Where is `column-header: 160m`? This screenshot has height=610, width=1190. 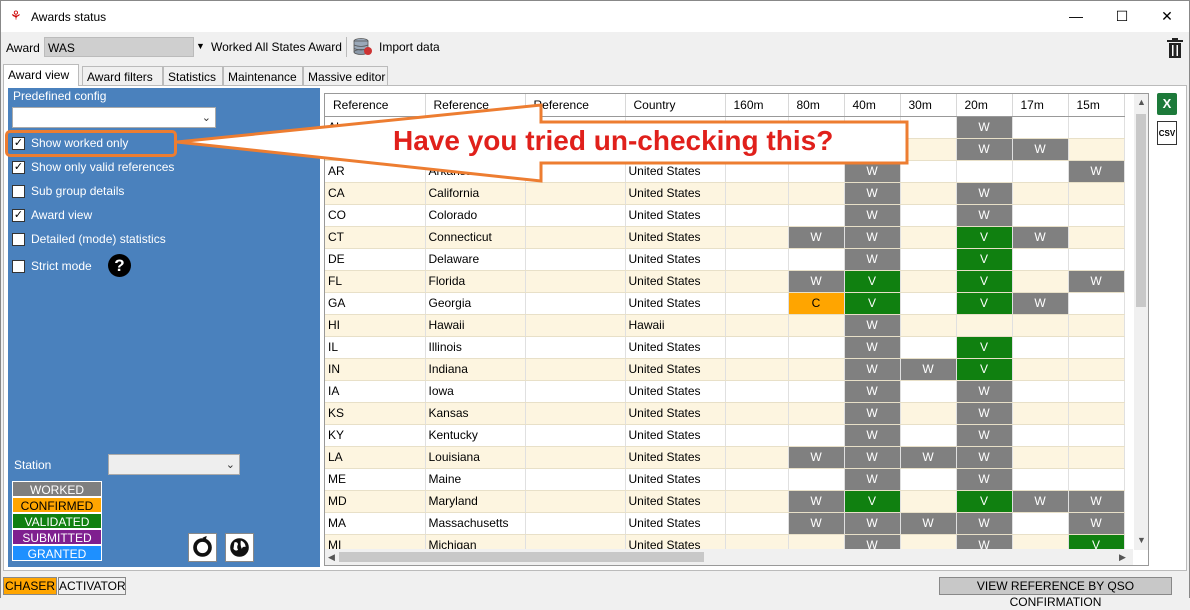 column-header: 160m is located at coordinates (757, 105).